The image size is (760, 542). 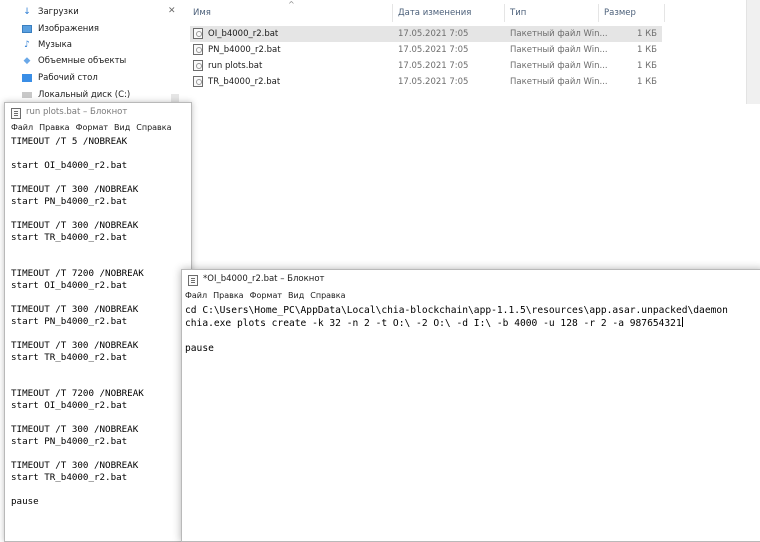 What do you see at coordinates (244, 50) in the screenshot?
I see `file-name: PN_b4000_r2.bat` at bounding box center [244, 50].